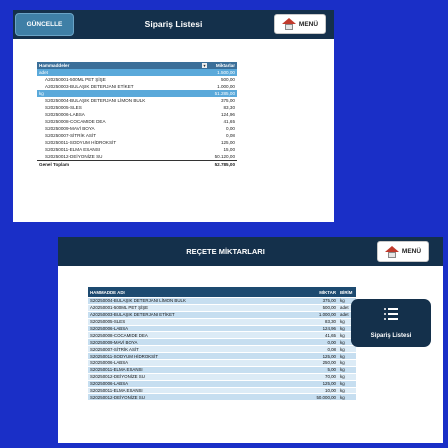  What do you see at coordinates (331, 349) in the screenshot?
I see `cell-miktar: 0,08` at bounding box center [331, 349].